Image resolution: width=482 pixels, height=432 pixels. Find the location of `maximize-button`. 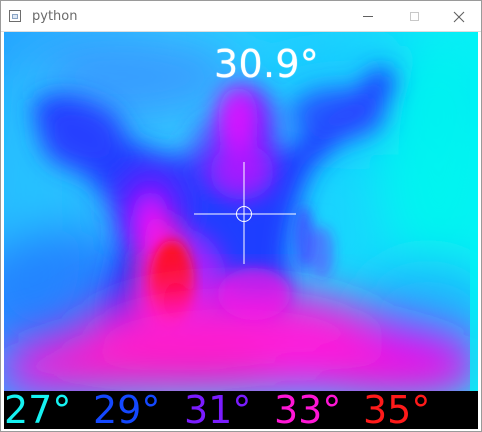

maximize-button is located at coordinates (414, 16).